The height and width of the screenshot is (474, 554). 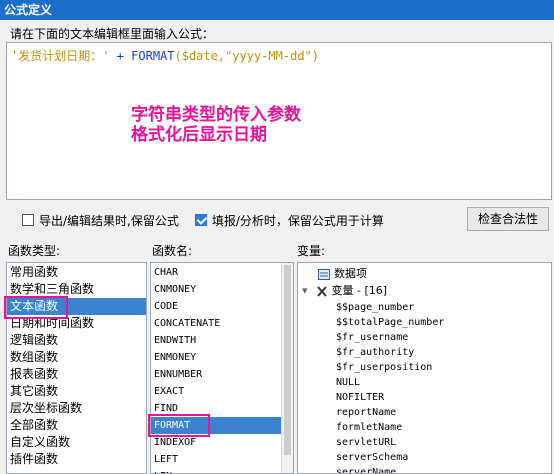 What do you see at coordinates (34, 251) in the screenshot?
I see `category-panel-label: 函数类型:` at bounding box center [34, 251].